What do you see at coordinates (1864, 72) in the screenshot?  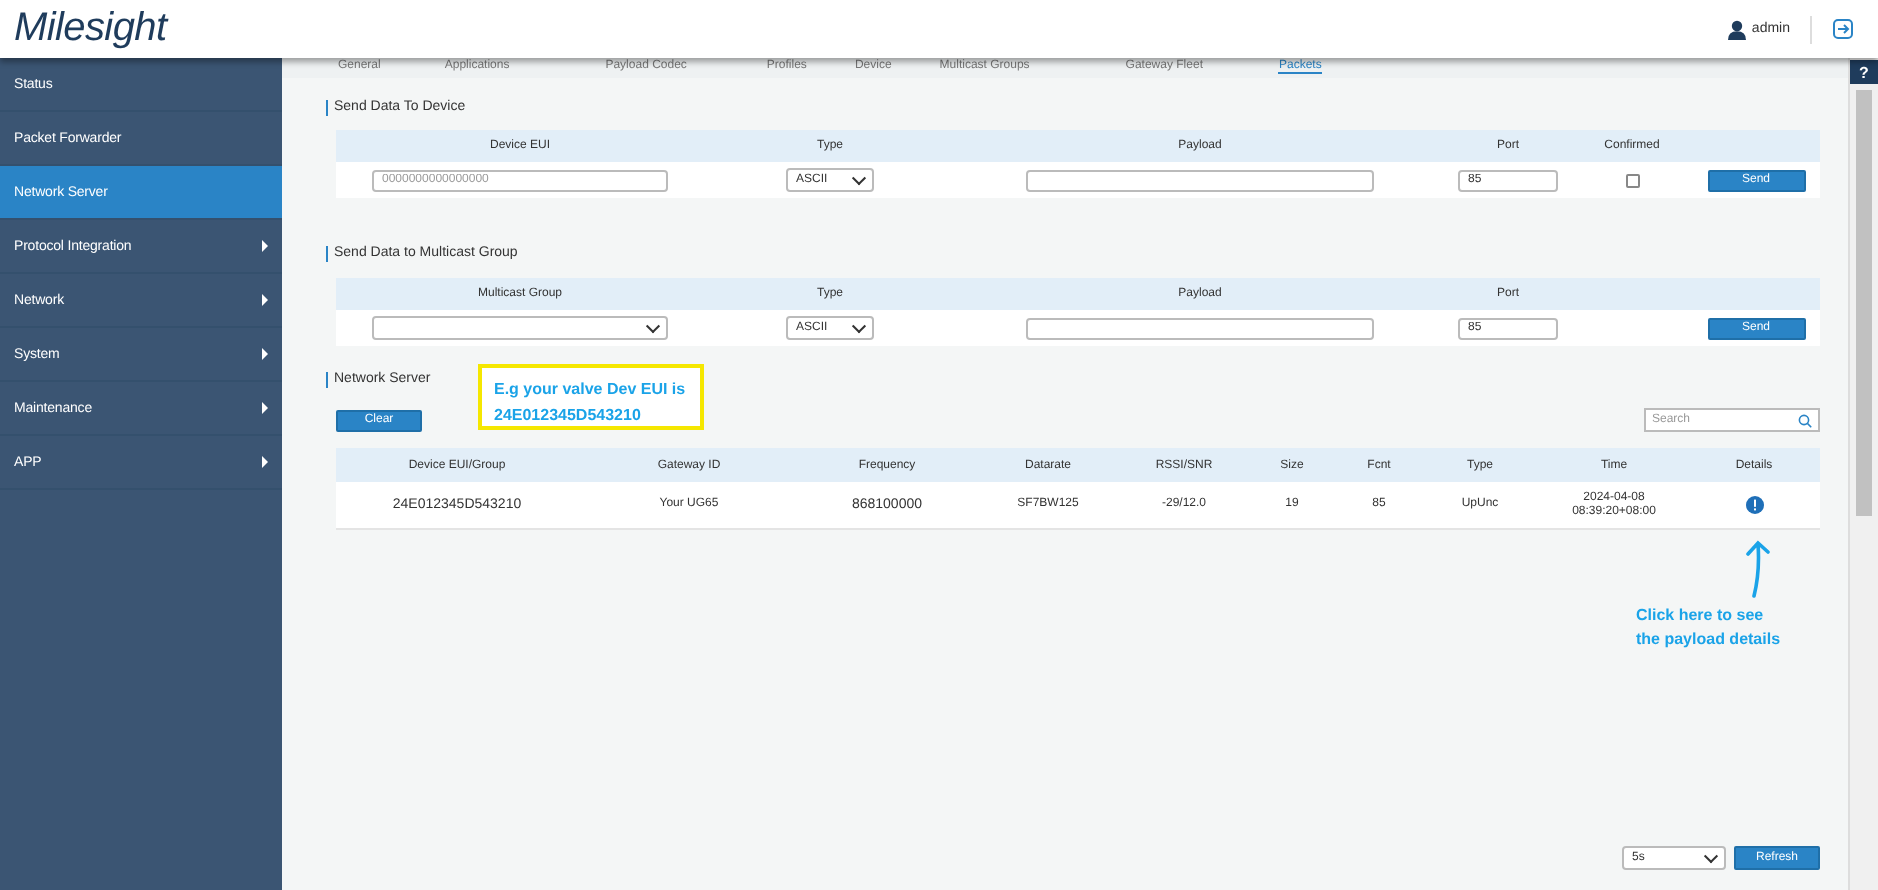 I see `help-button: ?` at bounding box center [1864, 72].